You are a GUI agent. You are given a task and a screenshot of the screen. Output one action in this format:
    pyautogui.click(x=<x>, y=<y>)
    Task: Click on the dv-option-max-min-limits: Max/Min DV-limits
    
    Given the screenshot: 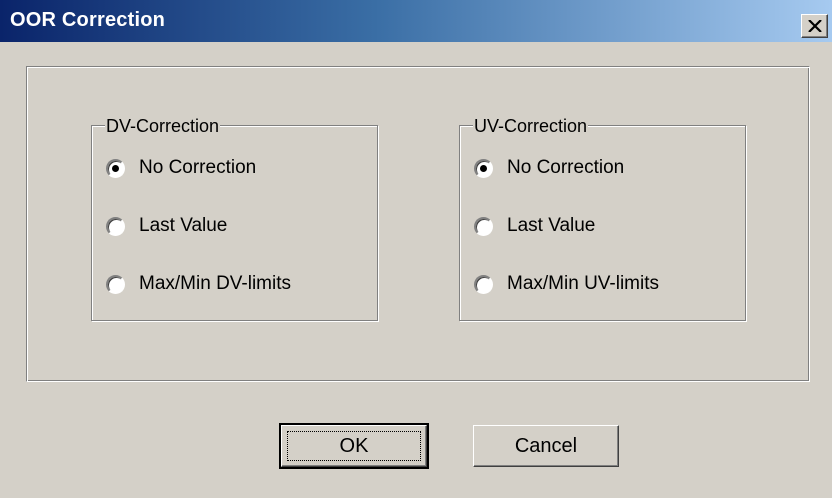 What is the action you would take?
    pyautogui.click(x=198, y=284)
    